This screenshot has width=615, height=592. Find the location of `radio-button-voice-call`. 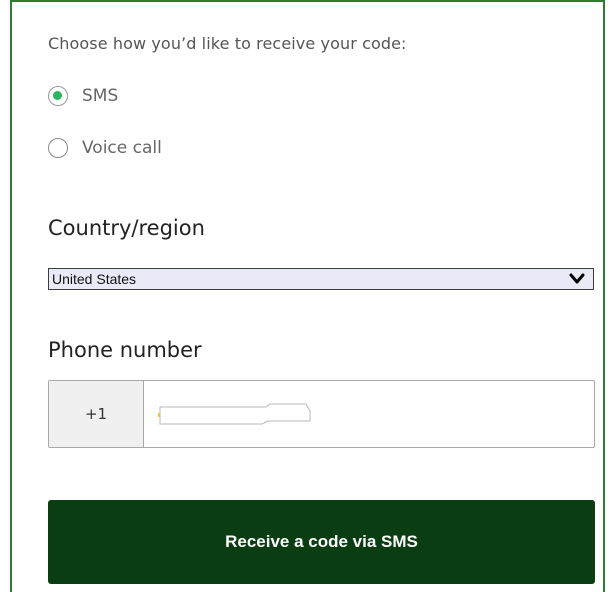

radio-button-voice-call is located at coordinates (58, 148).